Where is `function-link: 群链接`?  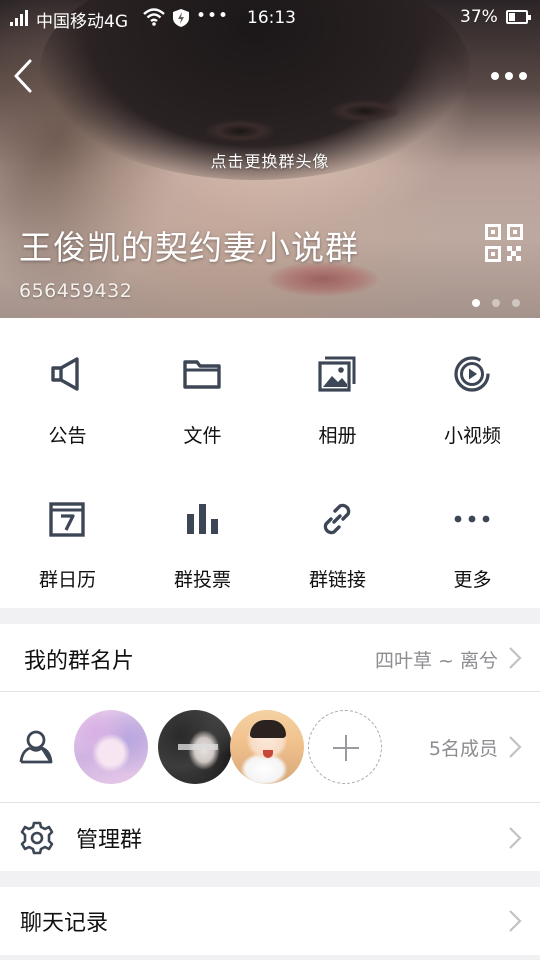 function-link: 群链接 is located at coordinates (337, 535).